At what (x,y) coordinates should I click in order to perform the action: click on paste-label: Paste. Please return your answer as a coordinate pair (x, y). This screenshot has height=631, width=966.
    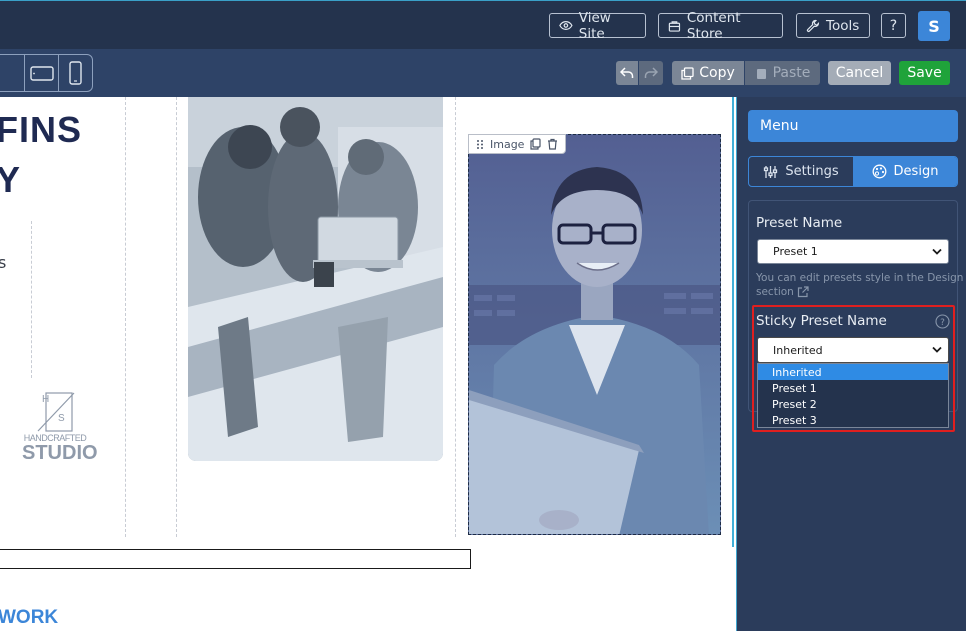
    Looking at the image, I should click on (791, 73).